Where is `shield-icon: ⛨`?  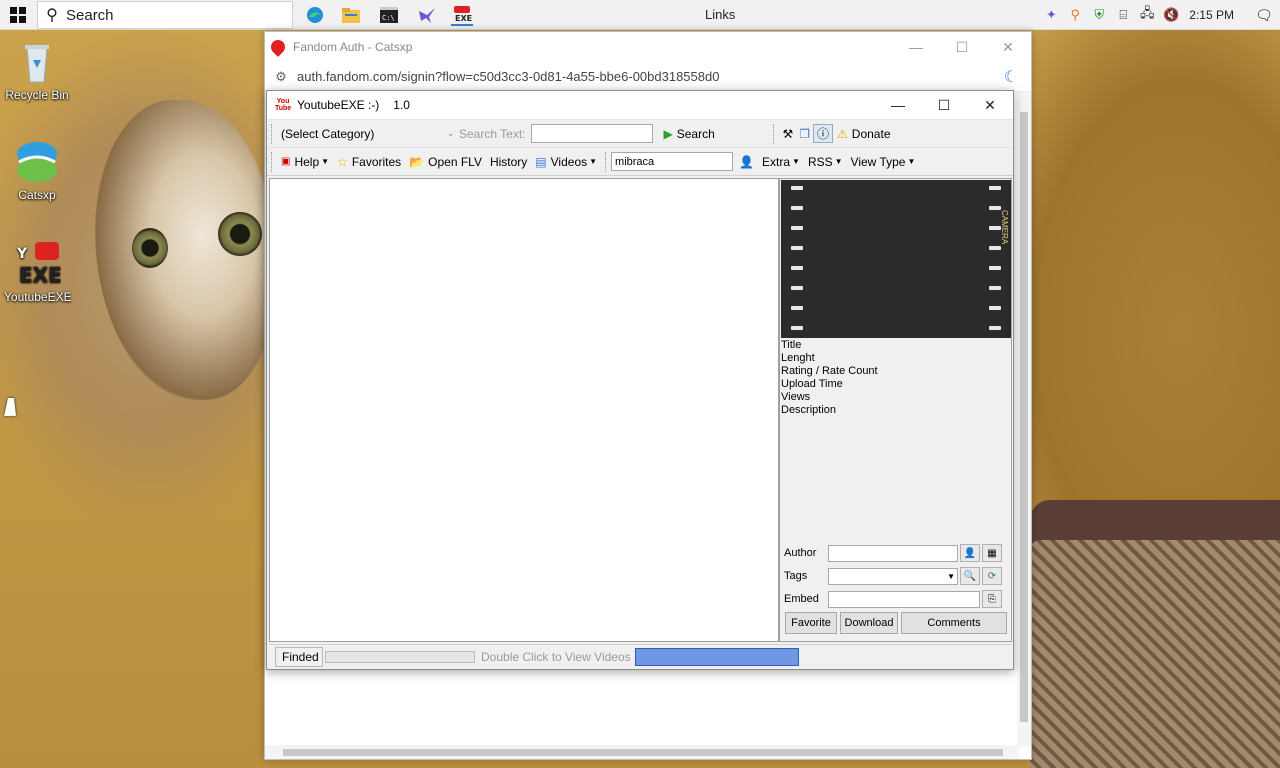
shield-icon: ⛨ is located at coordinates (1099, 15).